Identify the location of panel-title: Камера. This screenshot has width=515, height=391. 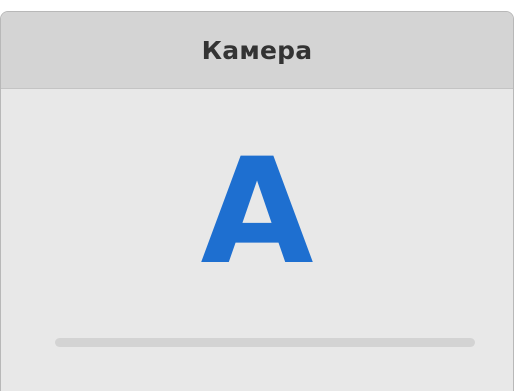
(257, 50).